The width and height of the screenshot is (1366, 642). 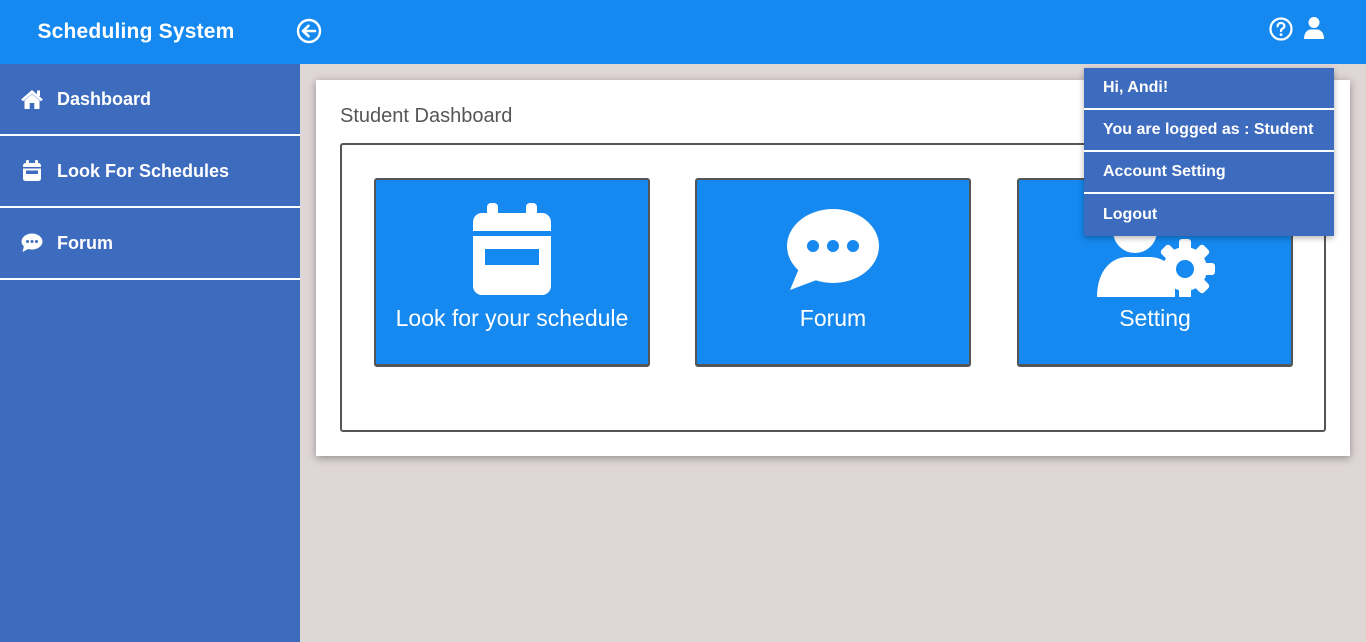 I want to click on sidebar-item-label: Dashboard, so click(x=104, y=98).